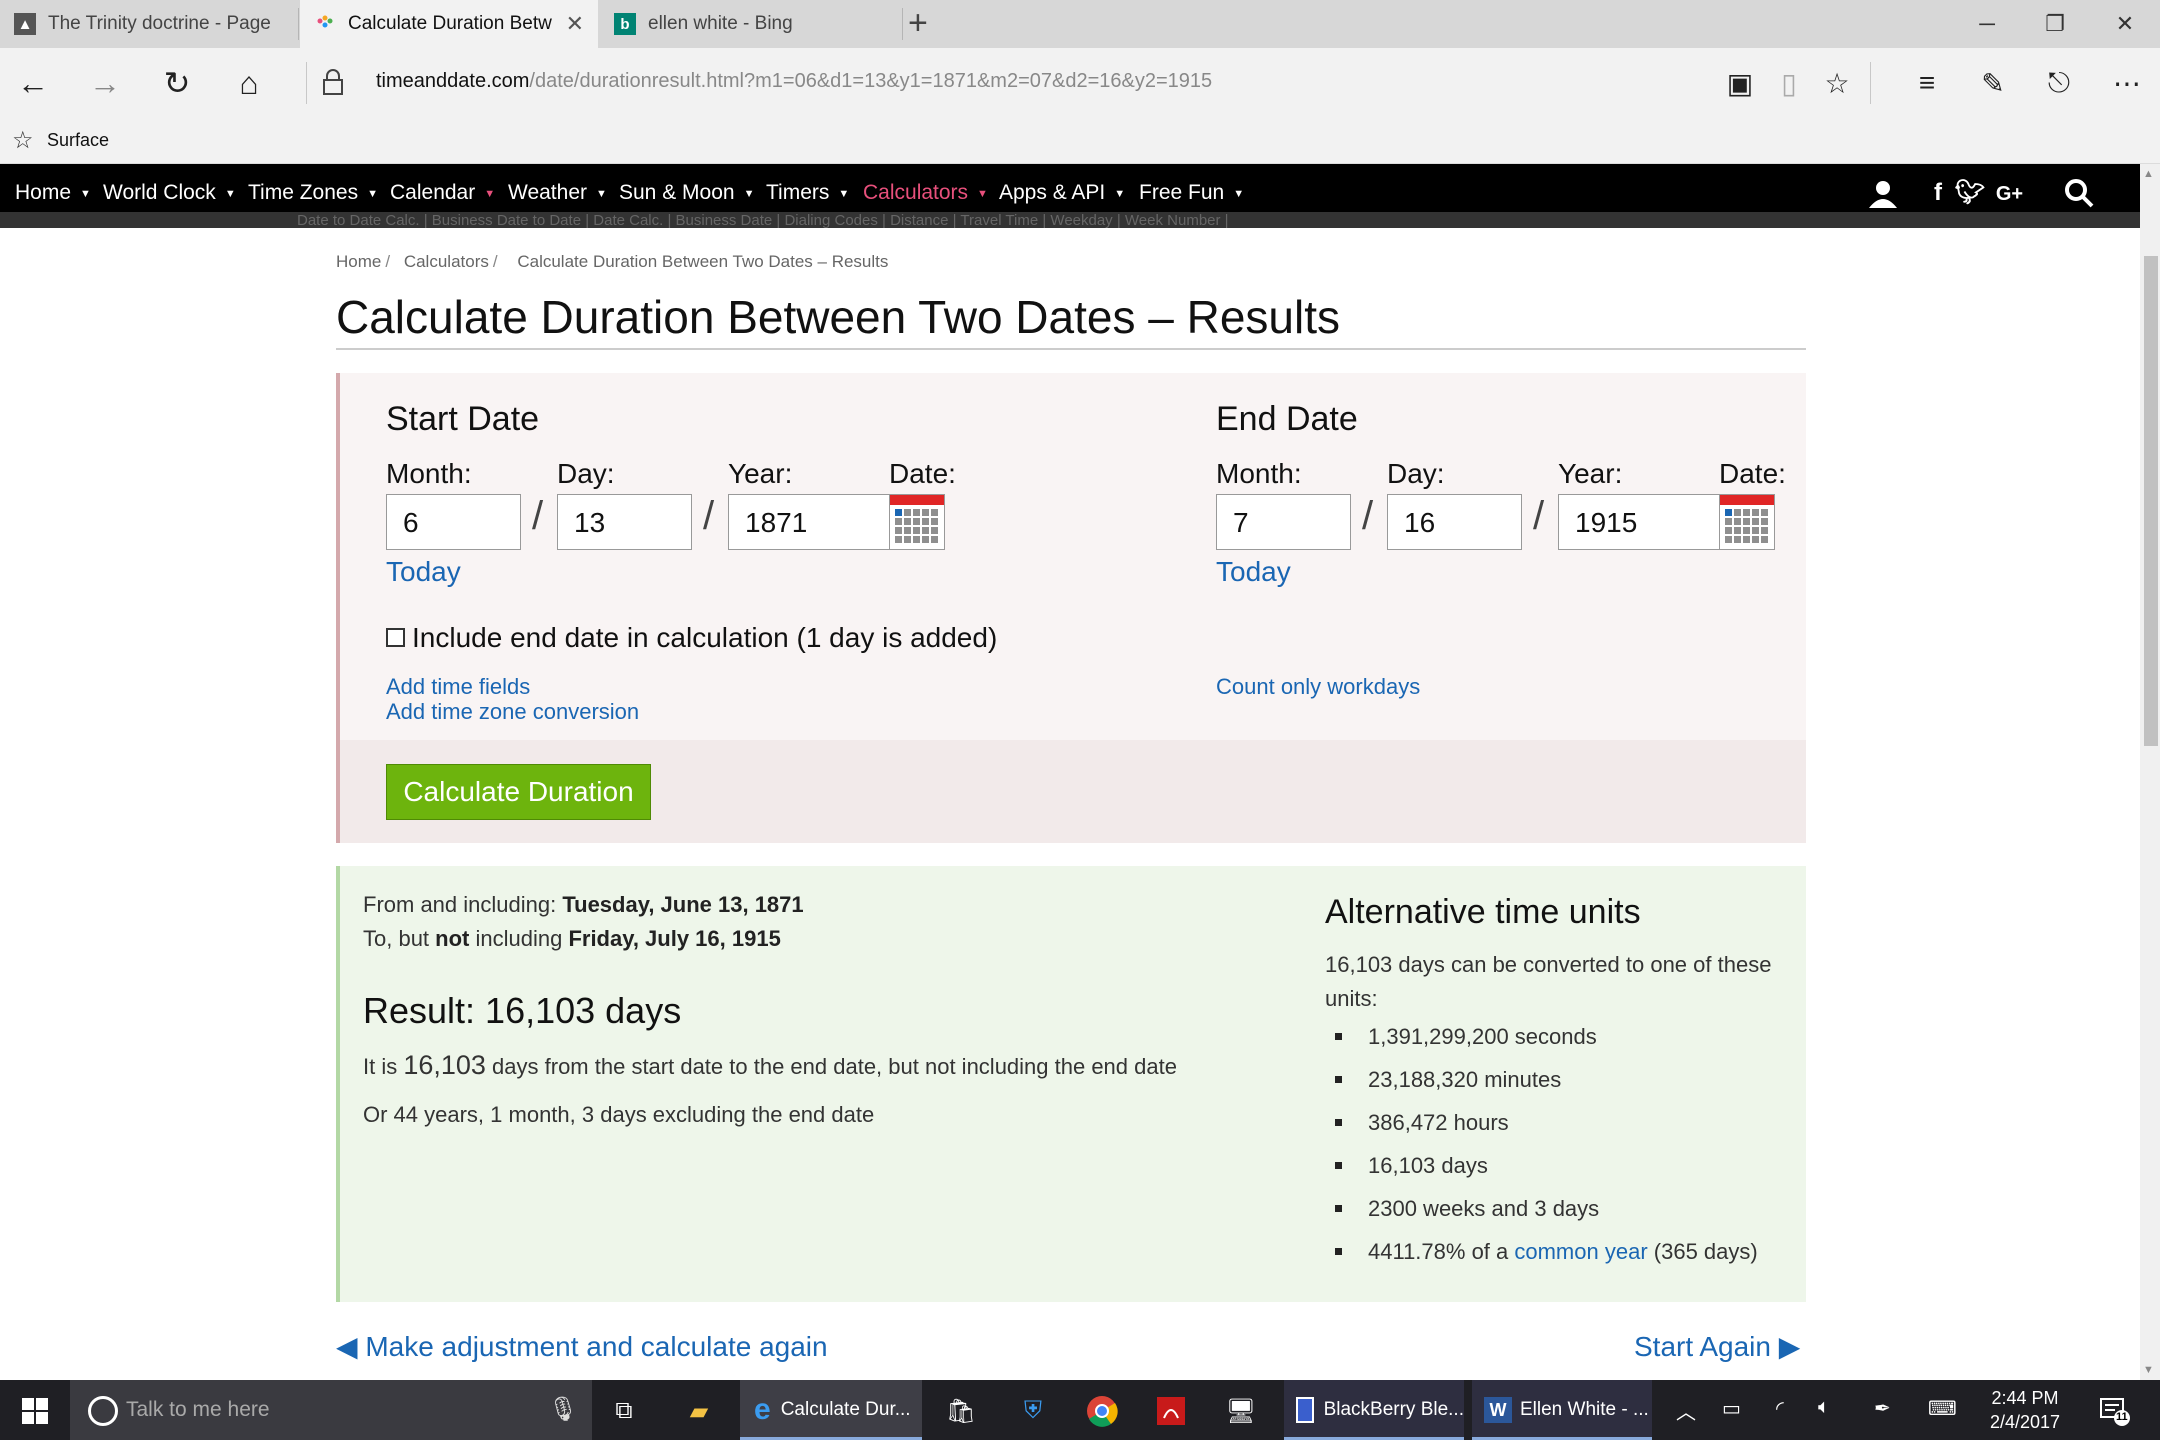  Describe the element at coordinates (2122, 1417) in the screenshot. I see `notification-count: 11` at that location.